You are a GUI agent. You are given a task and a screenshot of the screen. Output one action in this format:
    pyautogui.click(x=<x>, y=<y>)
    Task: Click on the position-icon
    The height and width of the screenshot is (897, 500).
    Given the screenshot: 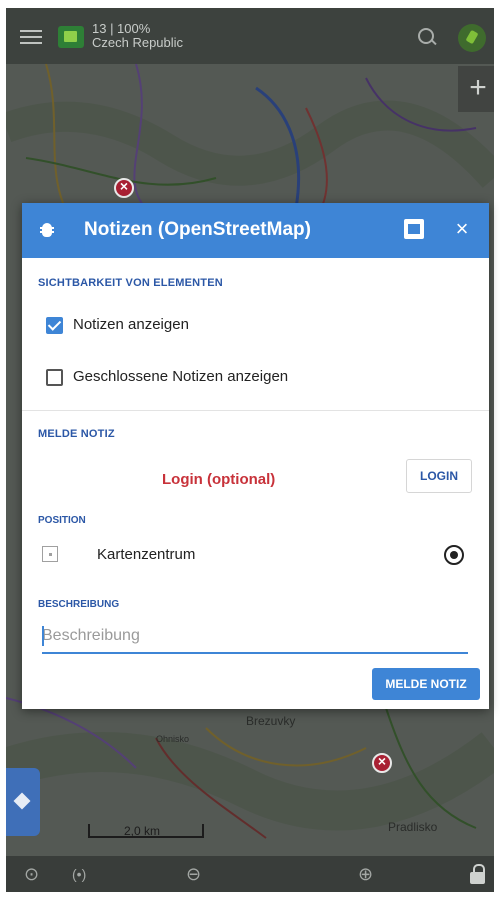 What is the action you would take?
    pyautogui.click(x=50, y=554)
    